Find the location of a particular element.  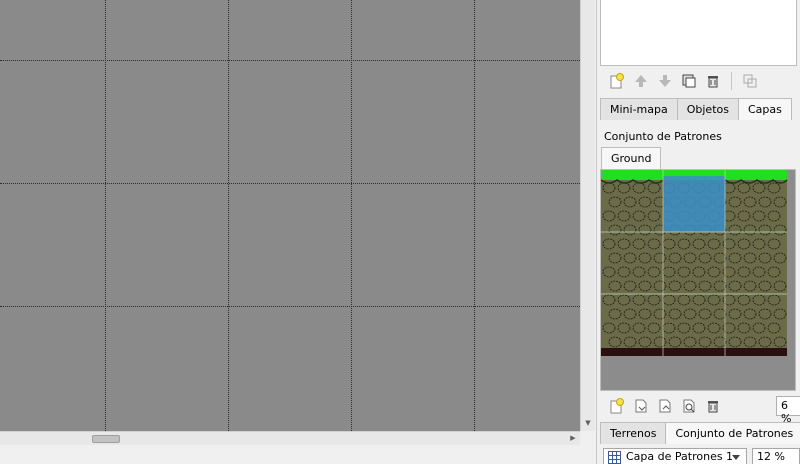

layers-toolbar is located at coordinates (683, 81).